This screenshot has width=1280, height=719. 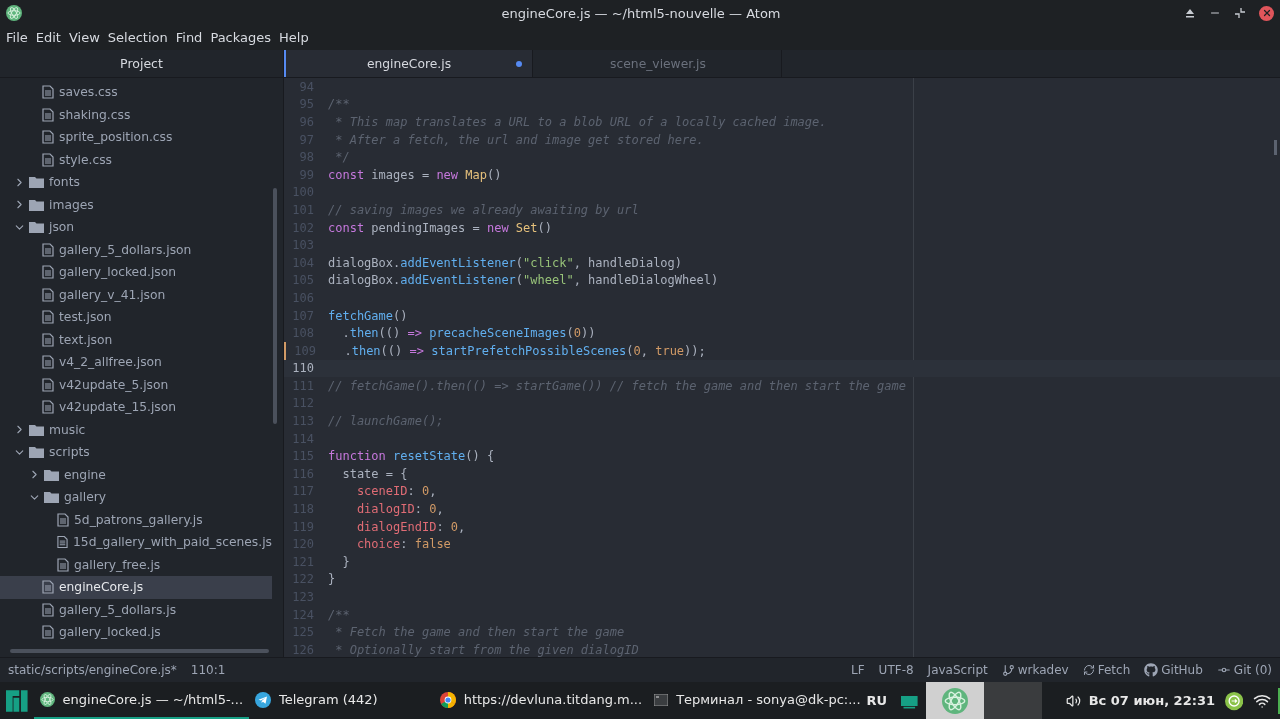 What do you see at coordinates (136, 272) in the screenshot?
I see `file-row: gallery_locked.json` at bounding box center [136, 272].